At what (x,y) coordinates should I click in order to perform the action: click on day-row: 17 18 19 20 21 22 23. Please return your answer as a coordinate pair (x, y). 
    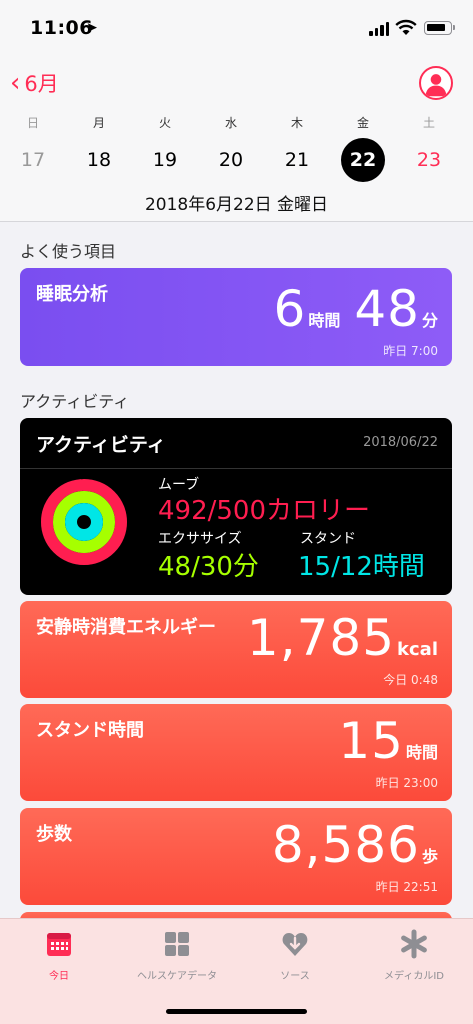
    Looking at the image, I should click on (236, 160).